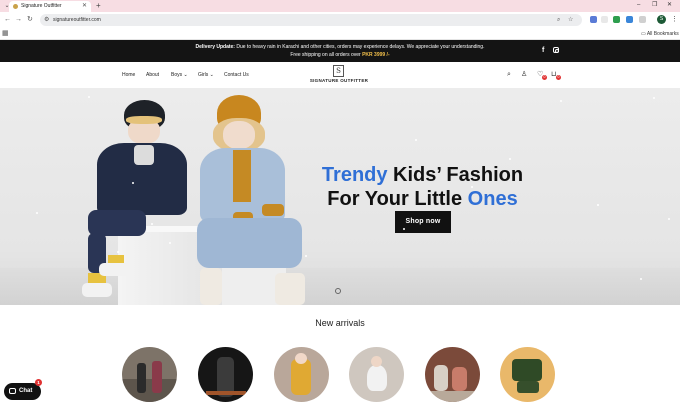  Describe the element at coordinates (455, 175) in the screenshot. I see `hero-headline-rest: Kids’ Fashion` at that location.